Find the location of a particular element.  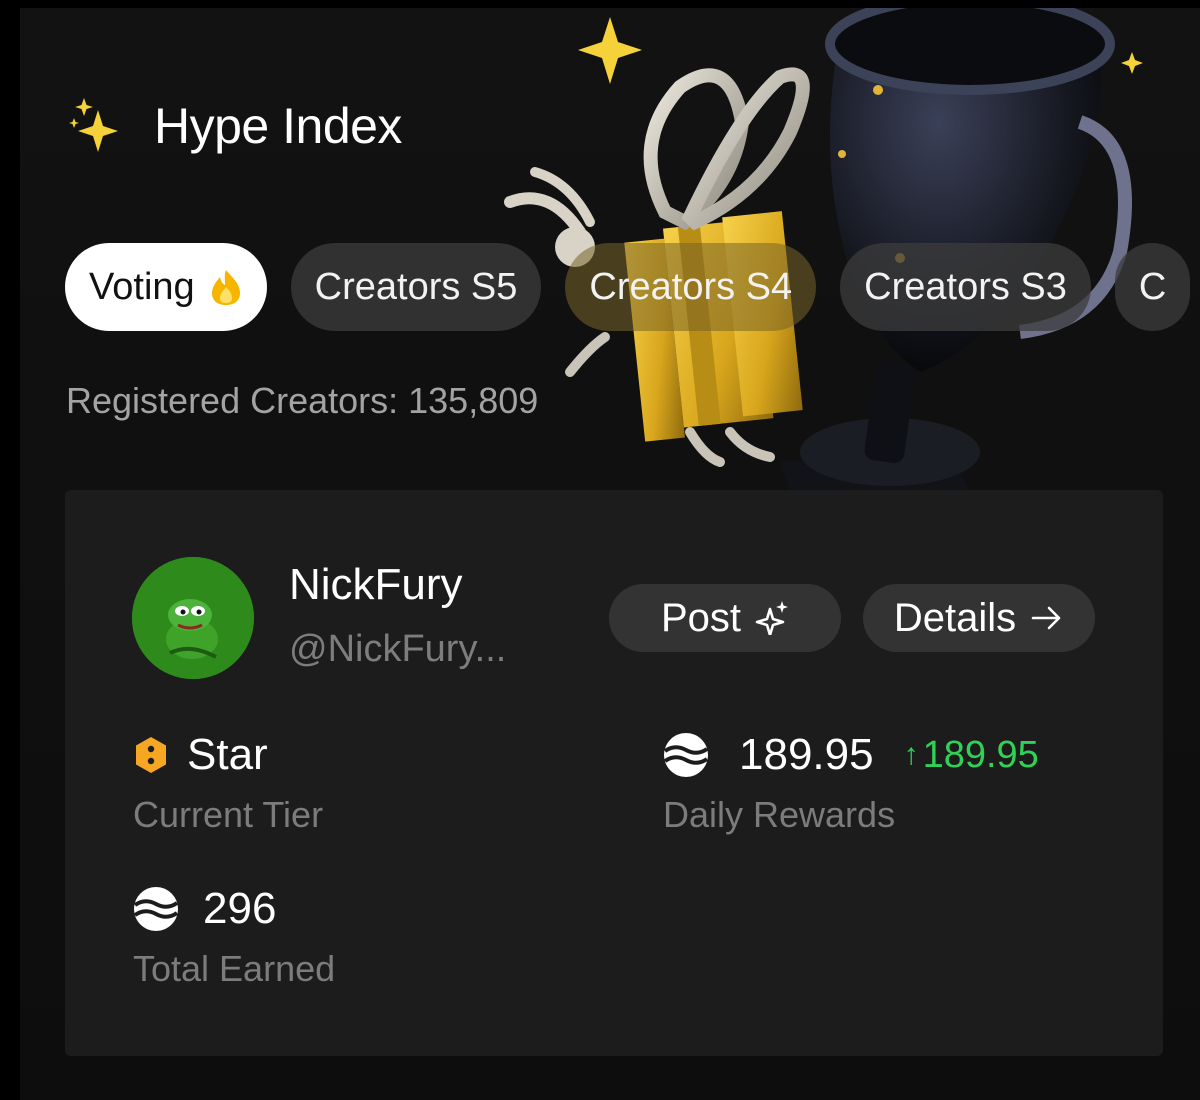

tab-label: C is located at coordinates (1152, 286).